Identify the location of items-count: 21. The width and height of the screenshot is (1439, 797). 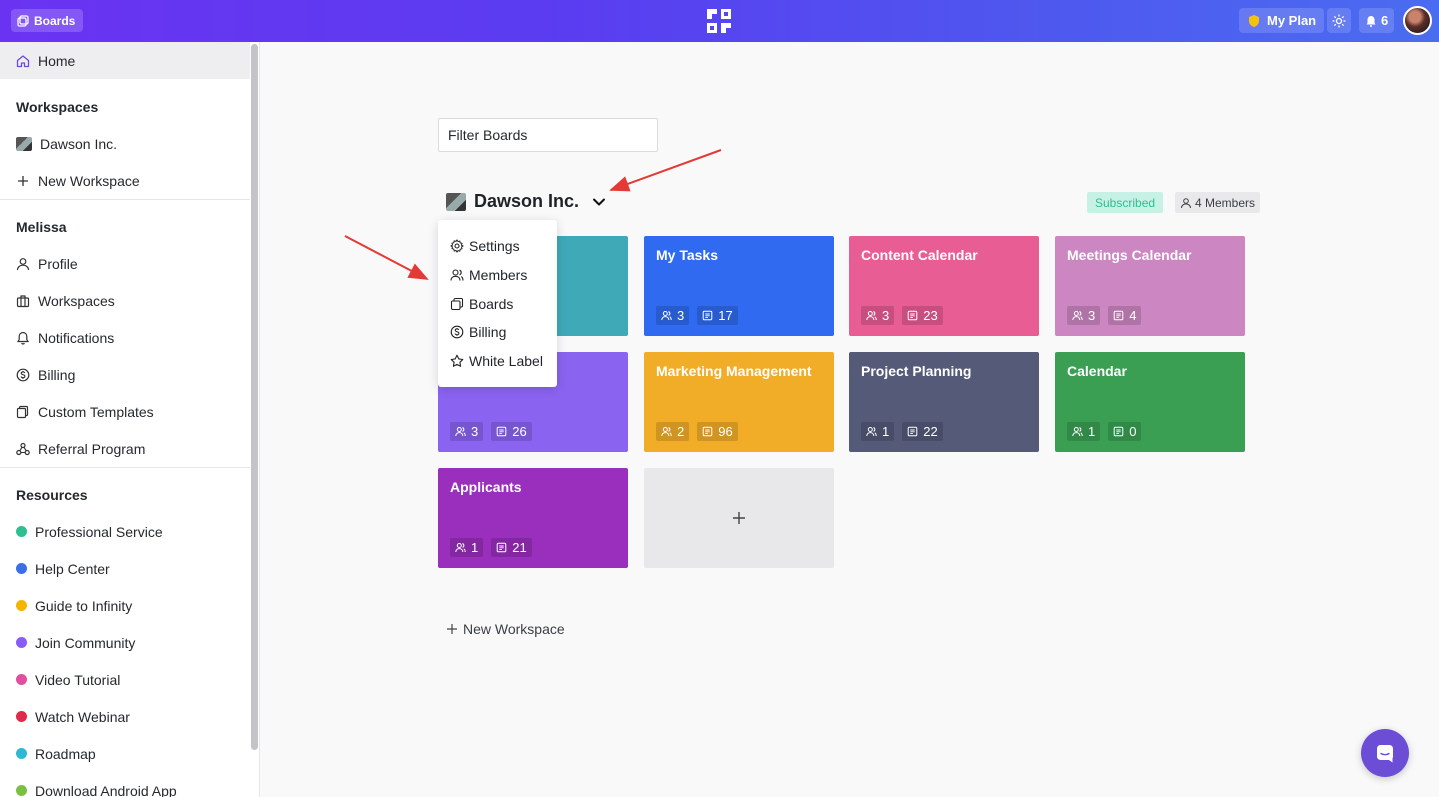
(519, 547).